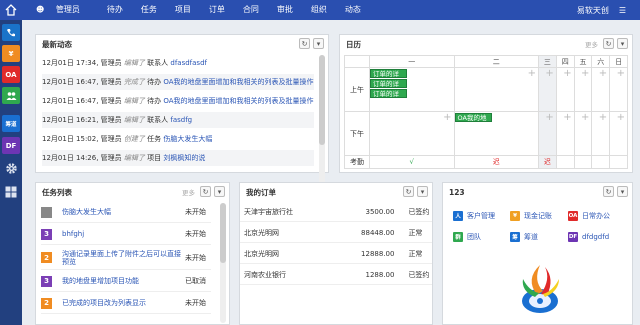  What do you see at coordinates (531, 216) in the screenshot?
I see `app-cash: ¥ 现金记账` at bounding box center [531, 216].